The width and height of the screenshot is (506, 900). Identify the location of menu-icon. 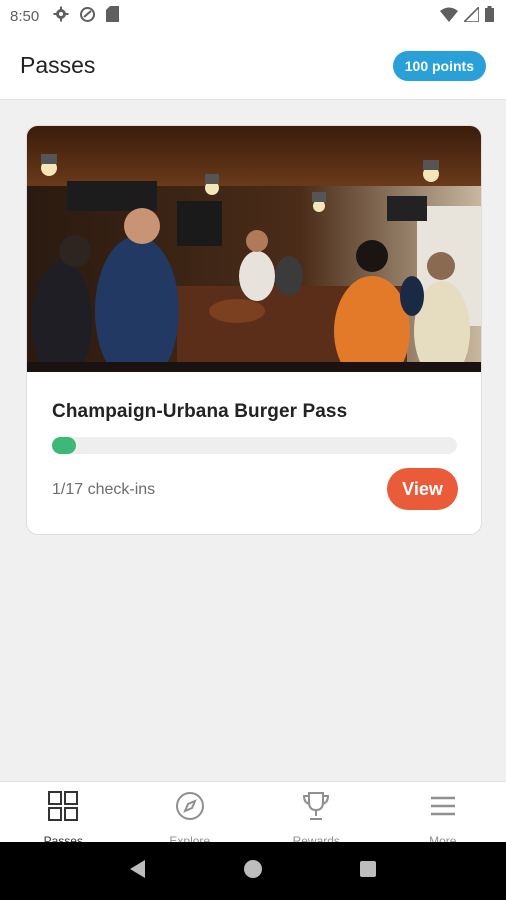
(443, 808).